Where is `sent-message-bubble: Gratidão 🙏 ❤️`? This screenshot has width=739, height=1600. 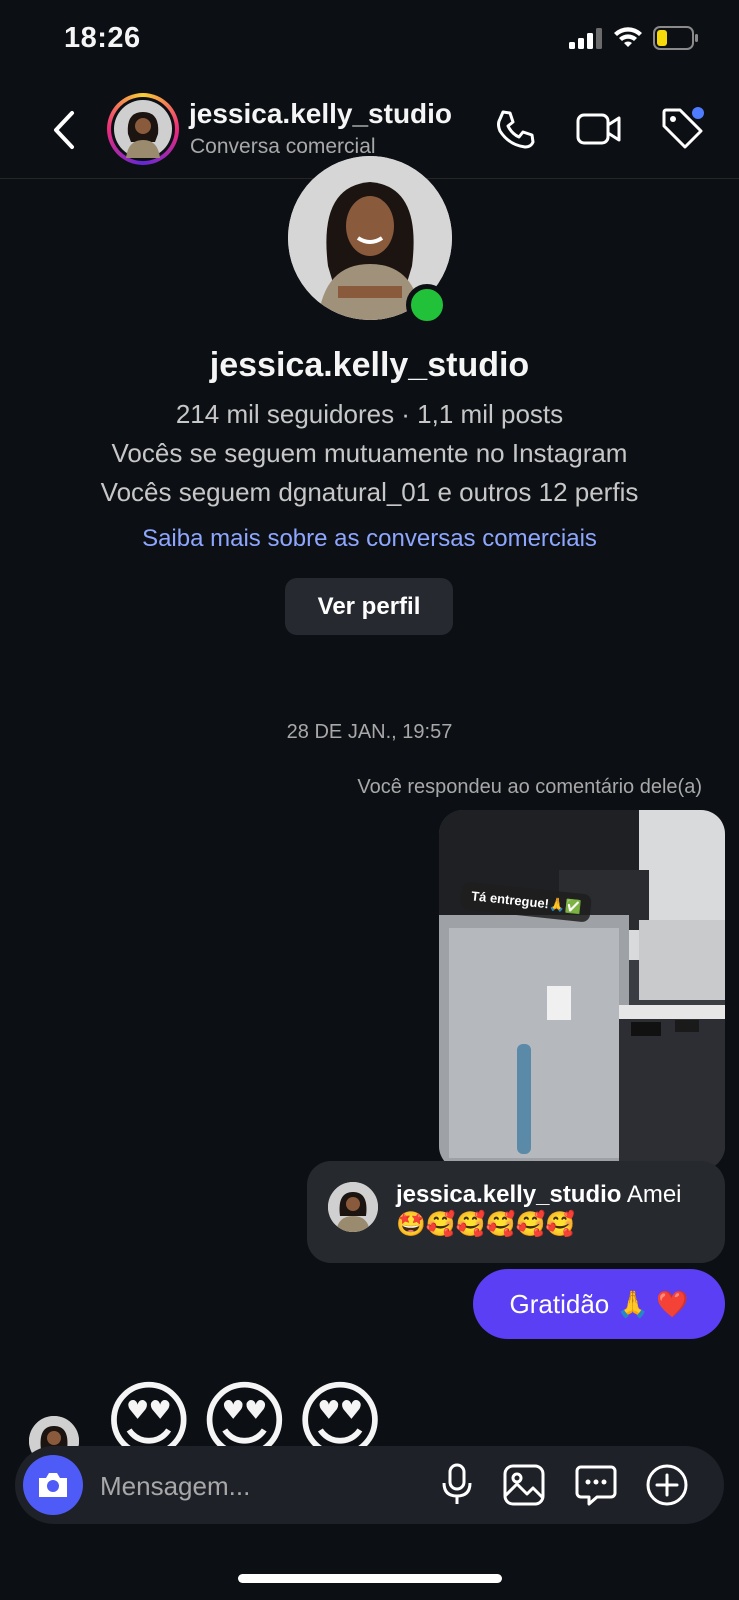 sent-message-bubble: Gratidão 🙏 ❤️ is located at coordinates (599, 1304).